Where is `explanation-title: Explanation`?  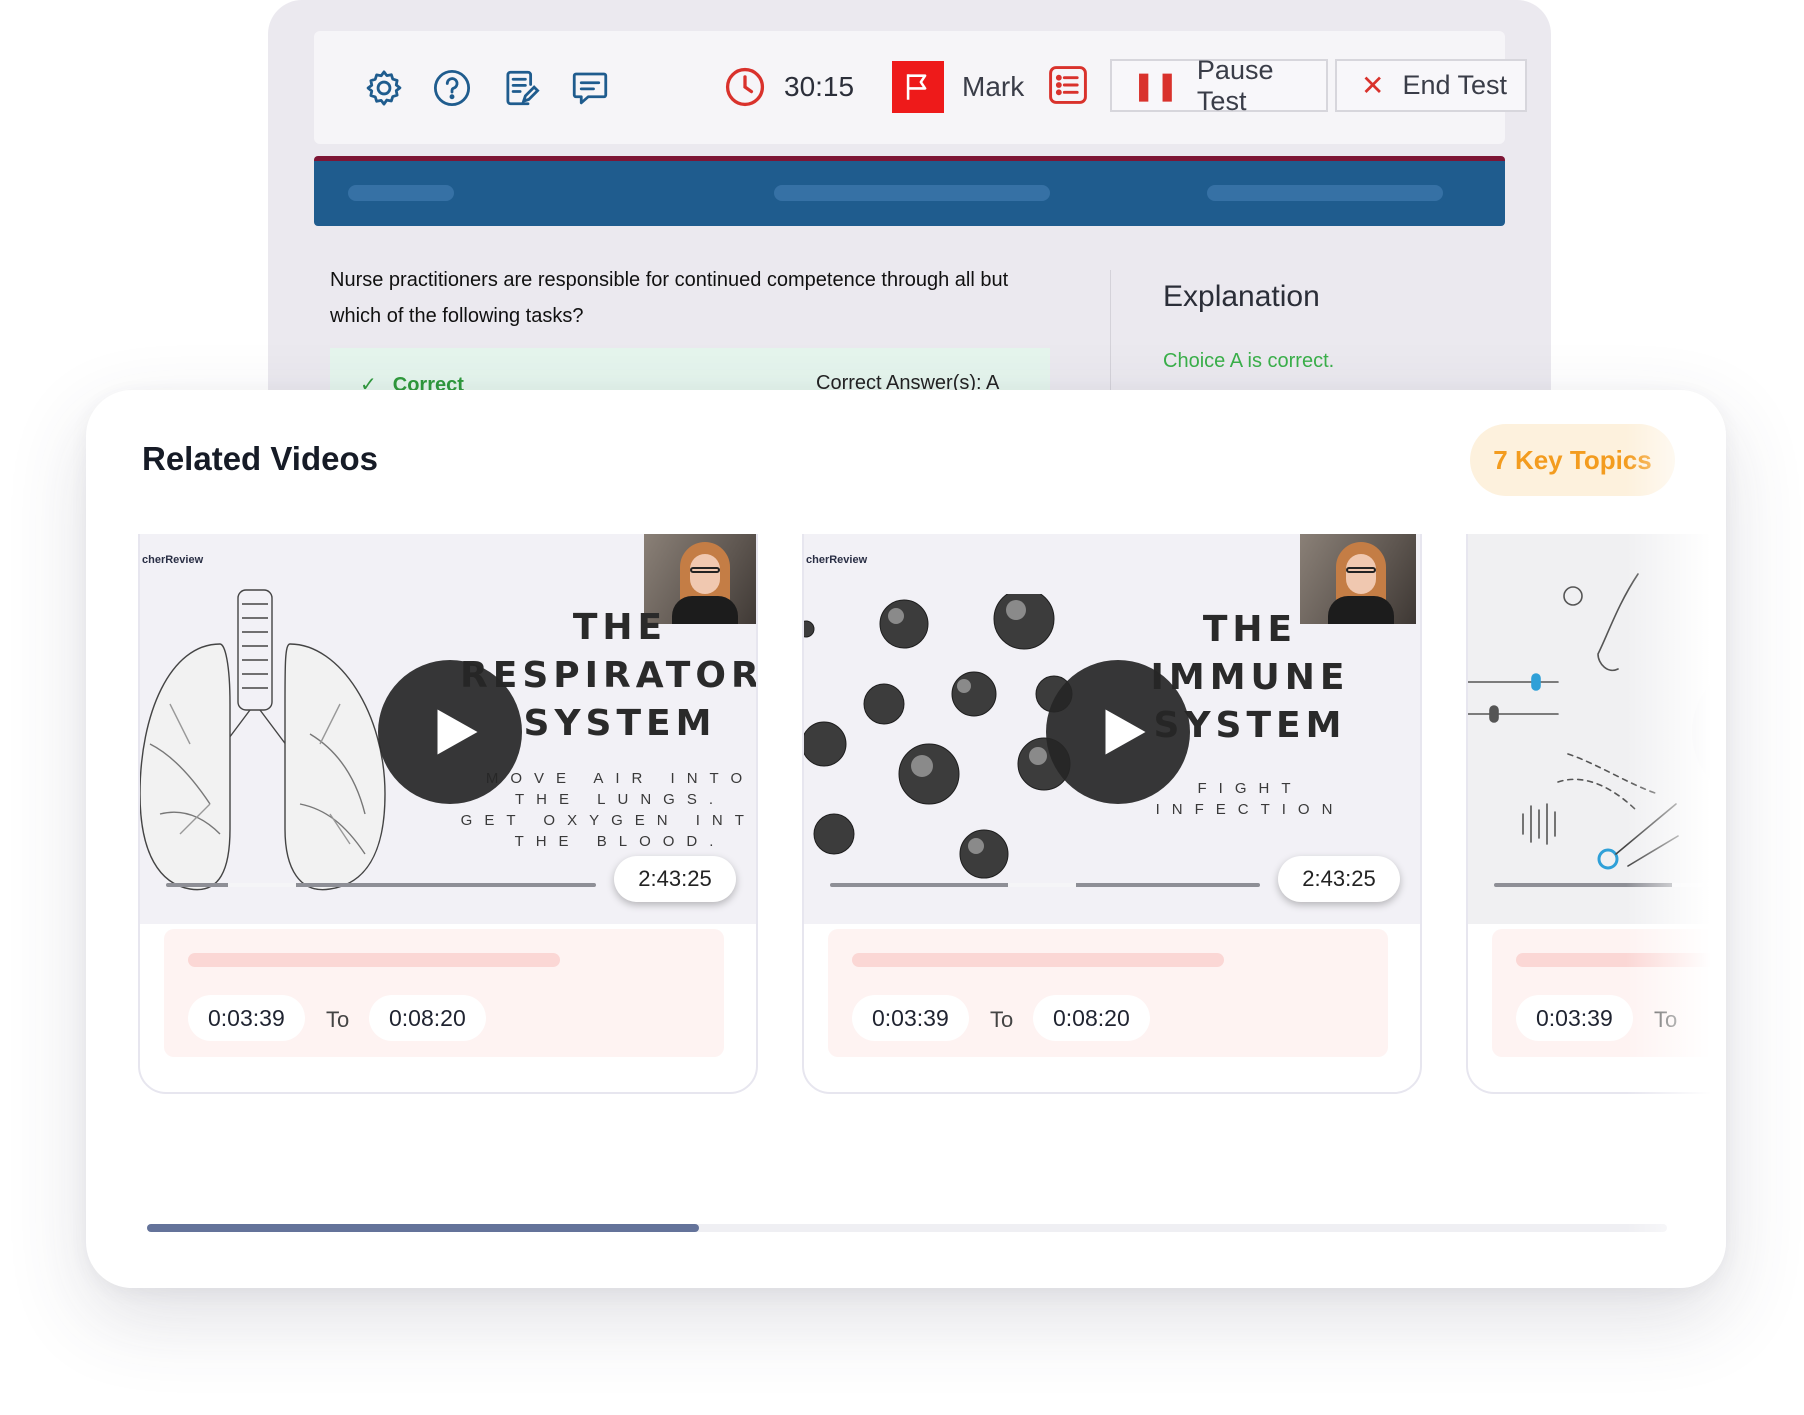
explanation-title: Explanation is located at coordinates (1241, 296).